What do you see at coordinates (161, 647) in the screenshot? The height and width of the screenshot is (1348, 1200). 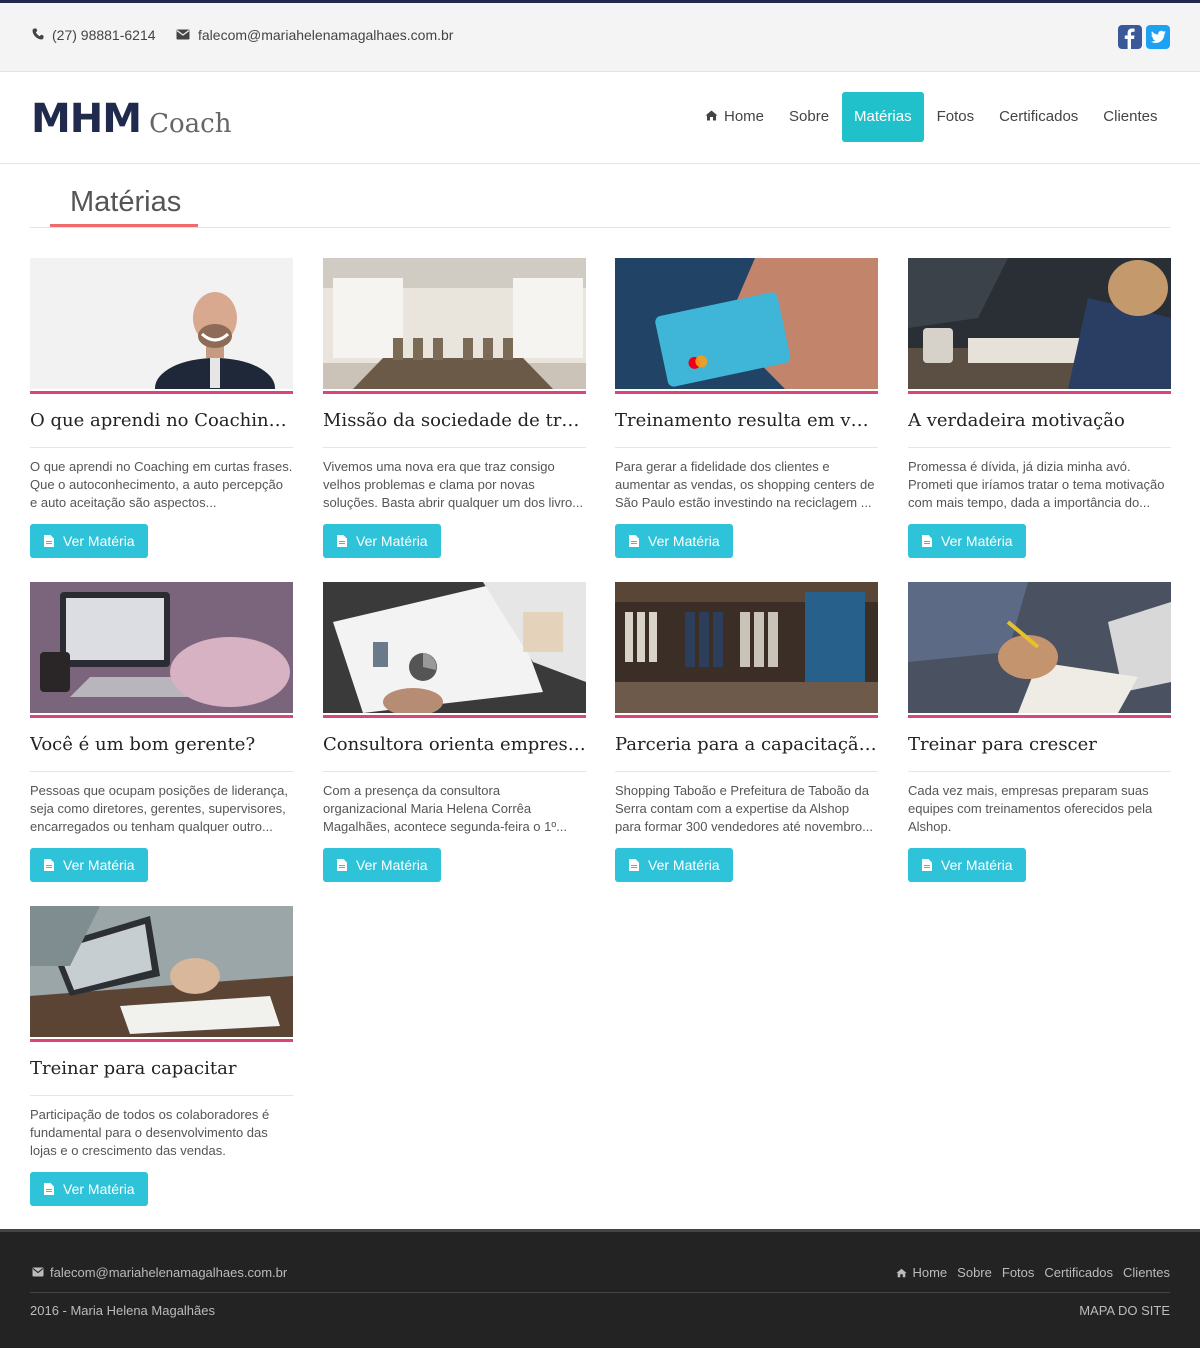 I see `article-image-laptop-typing` at bounding box center [161, 647].